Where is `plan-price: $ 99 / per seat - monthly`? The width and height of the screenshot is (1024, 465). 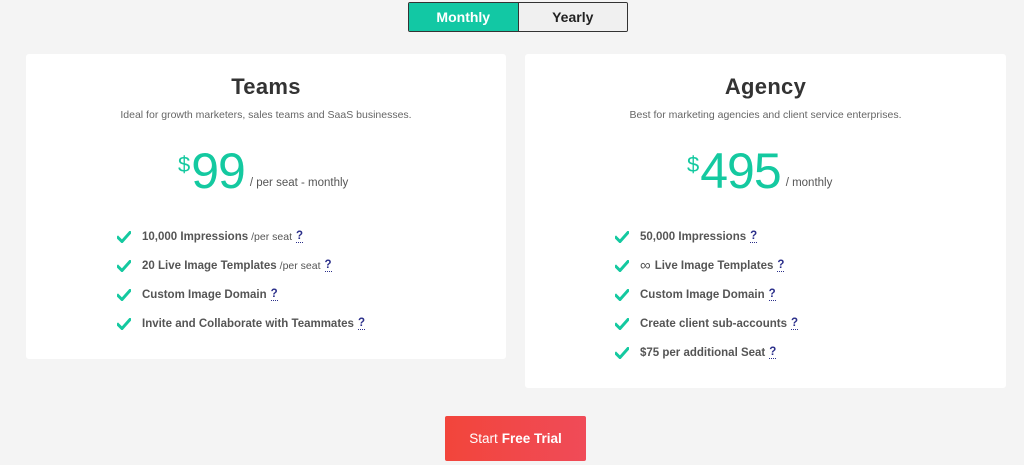
plan-price: $ 99 / per seat - monthly is located at coordinates (263, 171).